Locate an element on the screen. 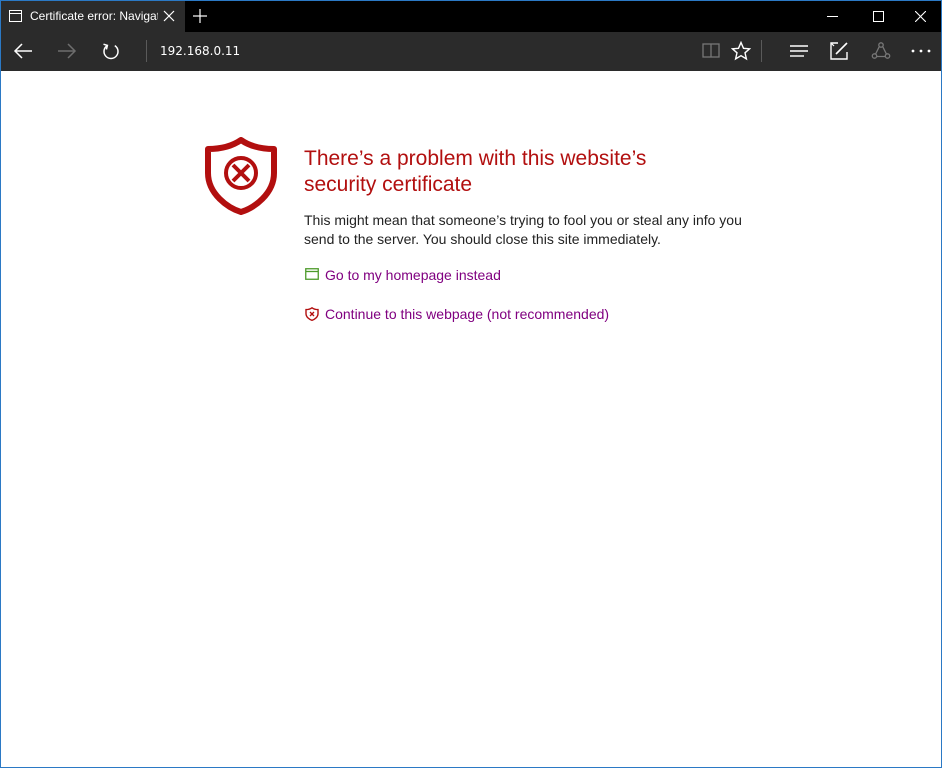 The image size is (942, 768). new-tab-icon is located at coordinates (200, 16).